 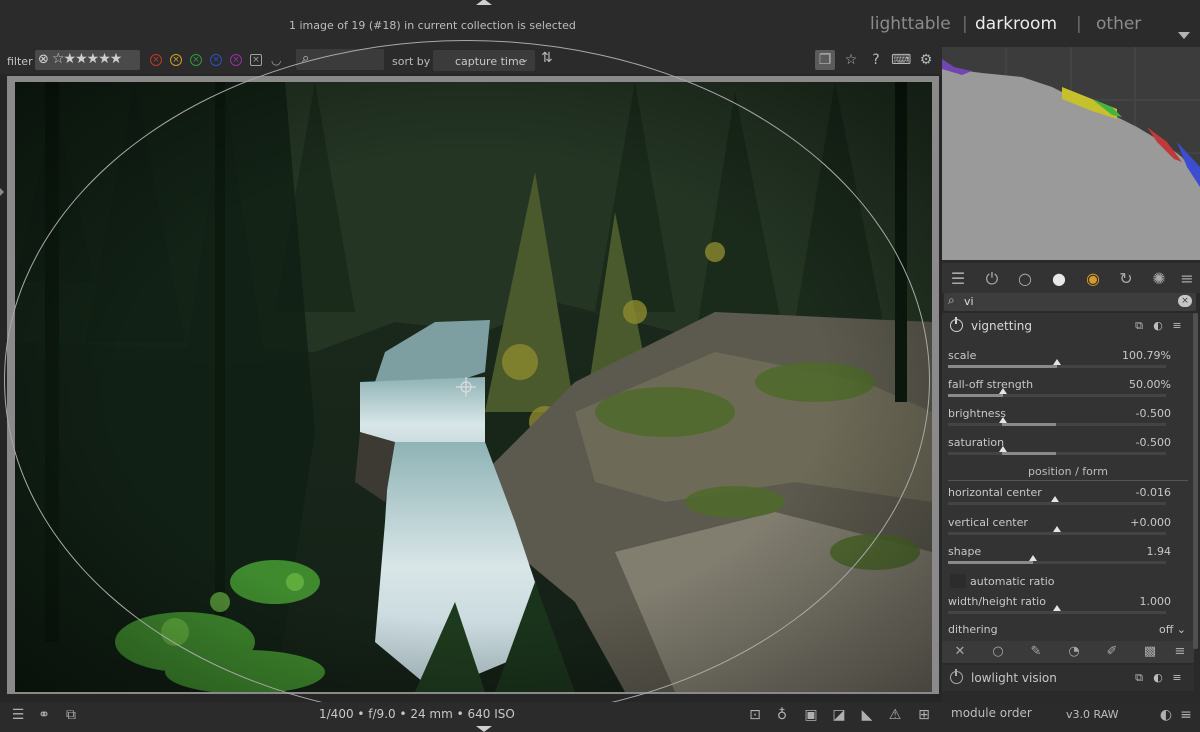 What do you see at coordinates (547, 58) in the screenshot?
I see `sort-order-icon: ⇅` at bounding box center [547, 58].